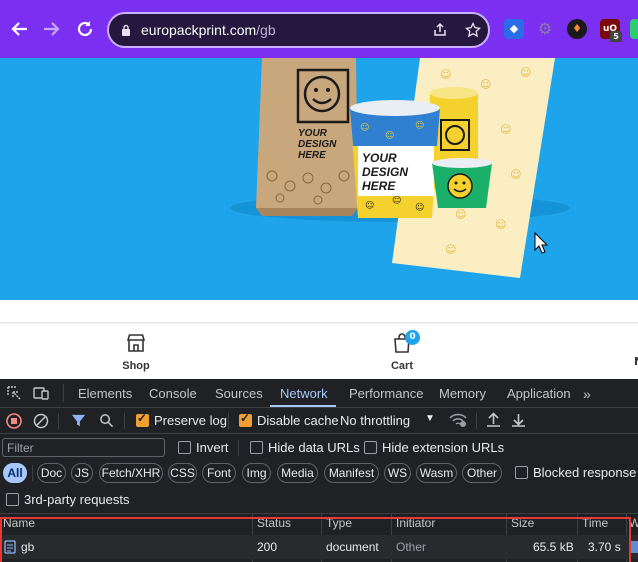 This screenshot has height=562, width=638. Describe the element at coordinates (514, 29) in the screenshot. I see `extension-shield-icon: ◆` at that location.